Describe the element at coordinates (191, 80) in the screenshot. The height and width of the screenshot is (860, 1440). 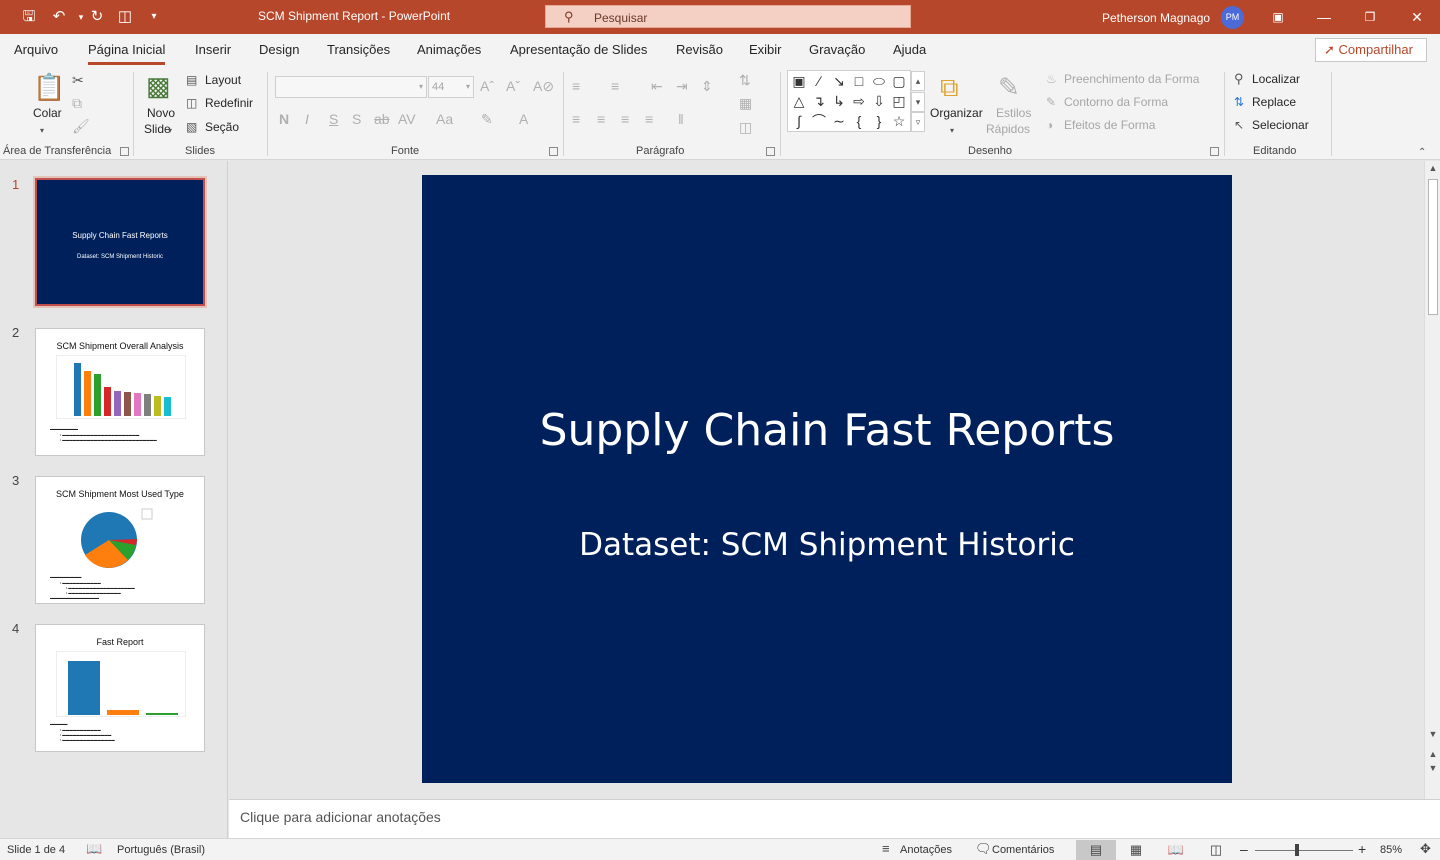
I see `layout-icon: ▤` at that location.